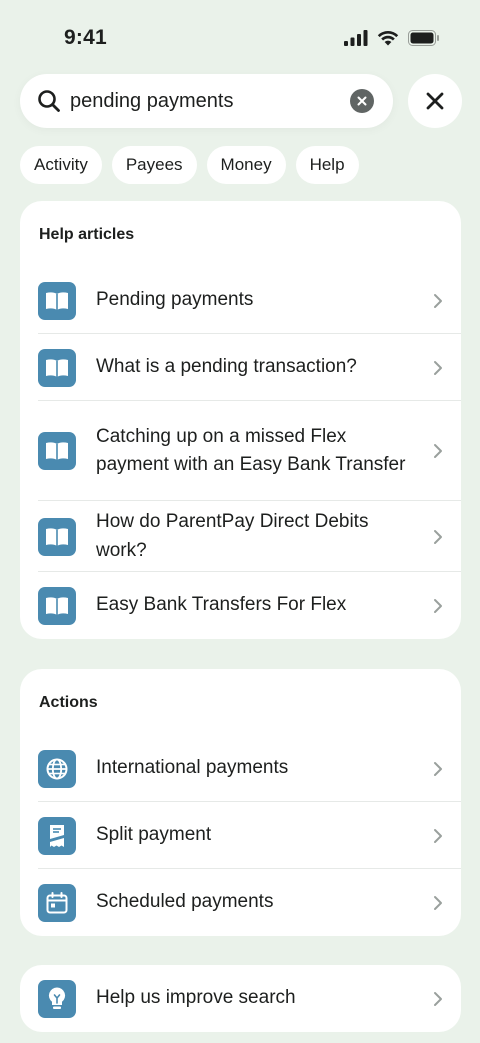  I want to click on search-input, so click(205, 101).